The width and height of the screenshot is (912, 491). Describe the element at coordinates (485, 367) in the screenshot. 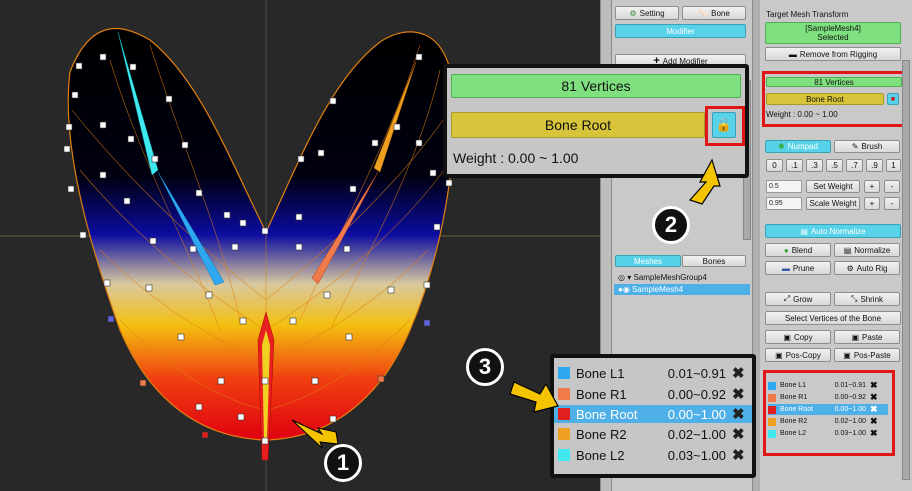

I see `callout-3: 3` at that location.